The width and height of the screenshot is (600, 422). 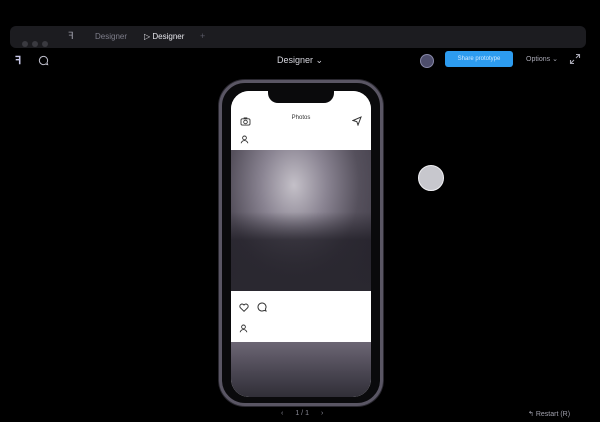 I want to click on app-logo: ꟻ, so click(x=18, y=60).